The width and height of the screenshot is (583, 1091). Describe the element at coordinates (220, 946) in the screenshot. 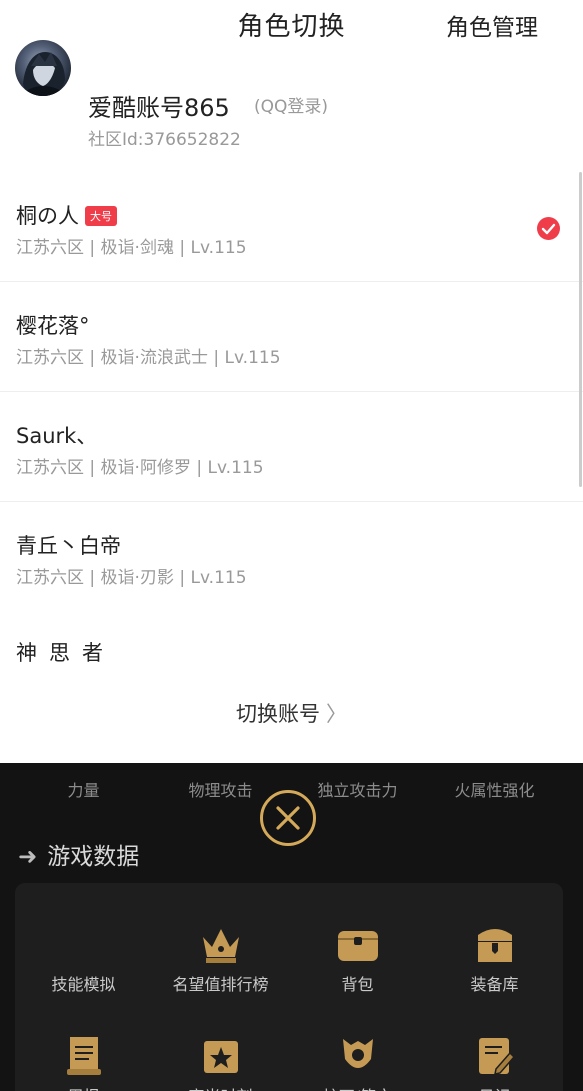

I see `crown-icon` at that location.